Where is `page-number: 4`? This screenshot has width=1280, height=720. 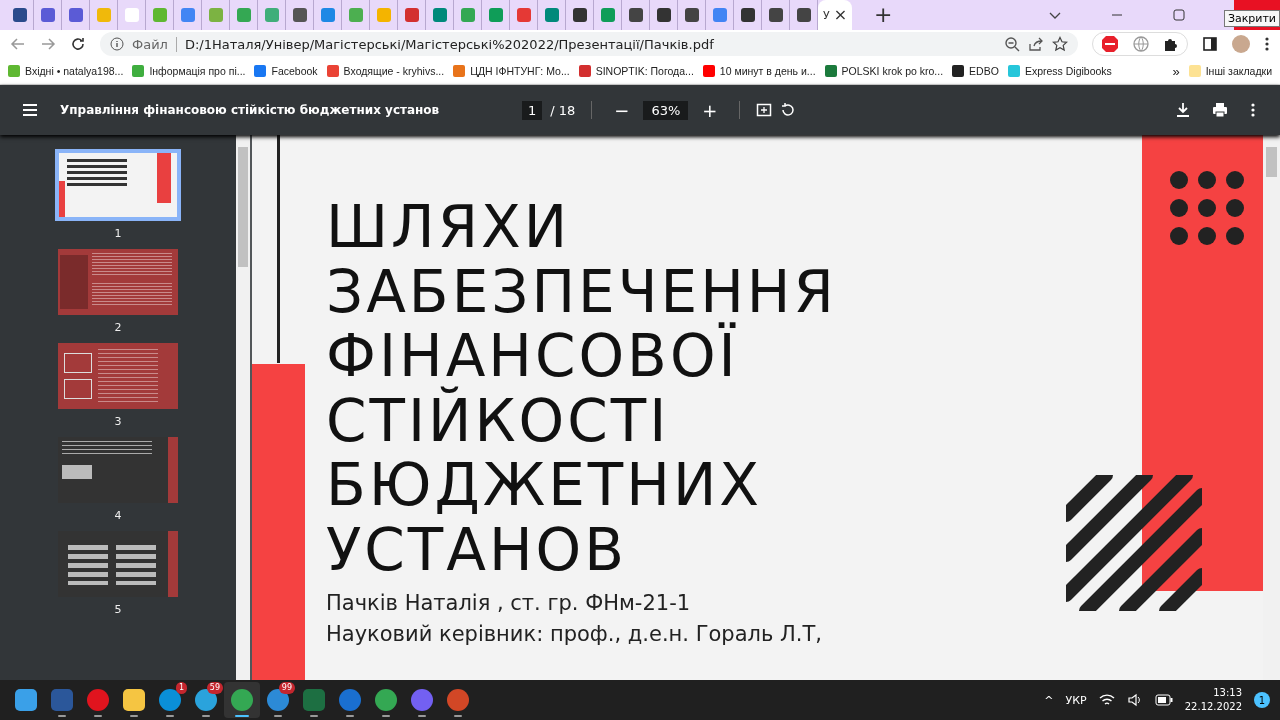 page-number: 4 is located at coordinates (118, 515).